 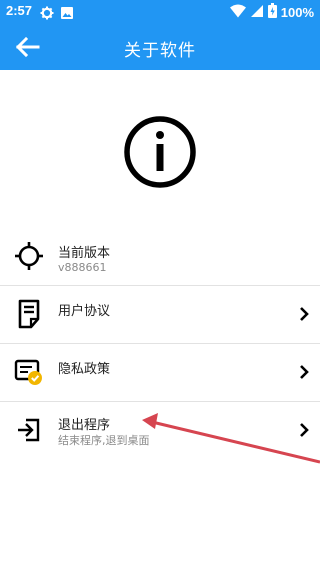 I want to click on signal-icon, so click(x=257, y=12).